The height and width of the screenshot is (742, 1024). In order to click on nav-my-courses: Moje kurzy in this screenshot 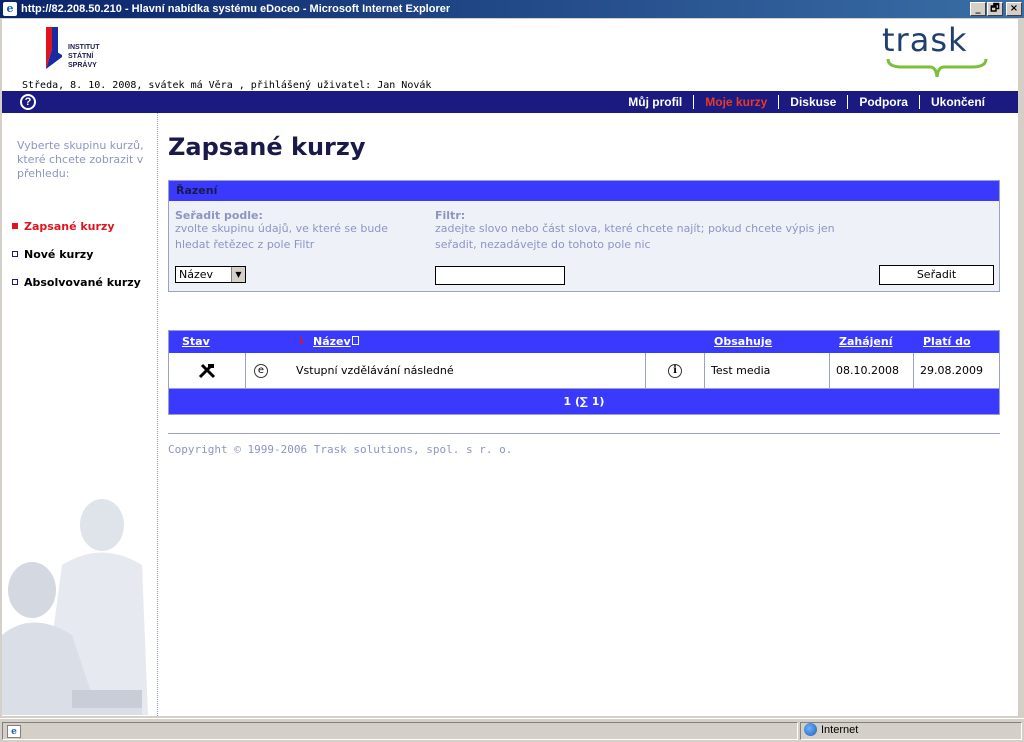, I will do `click(736, 102)`.